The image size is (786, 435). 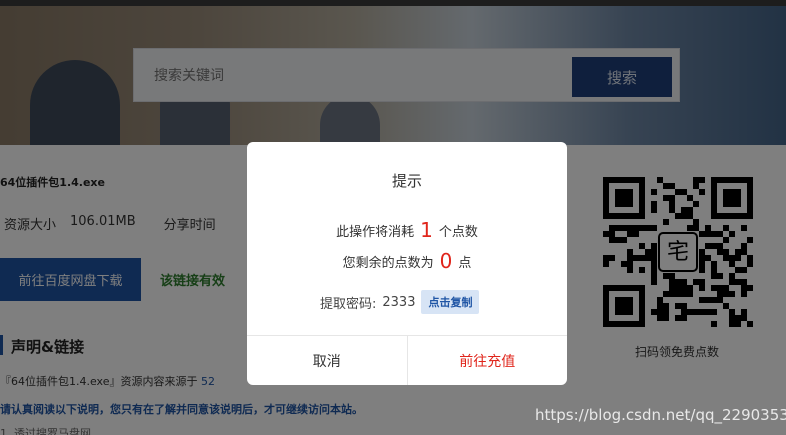 What do you see at coordinates (488, 360) in the screenshot?
I see `recharge-button: 前往充值` at bounding box center [488, 360].